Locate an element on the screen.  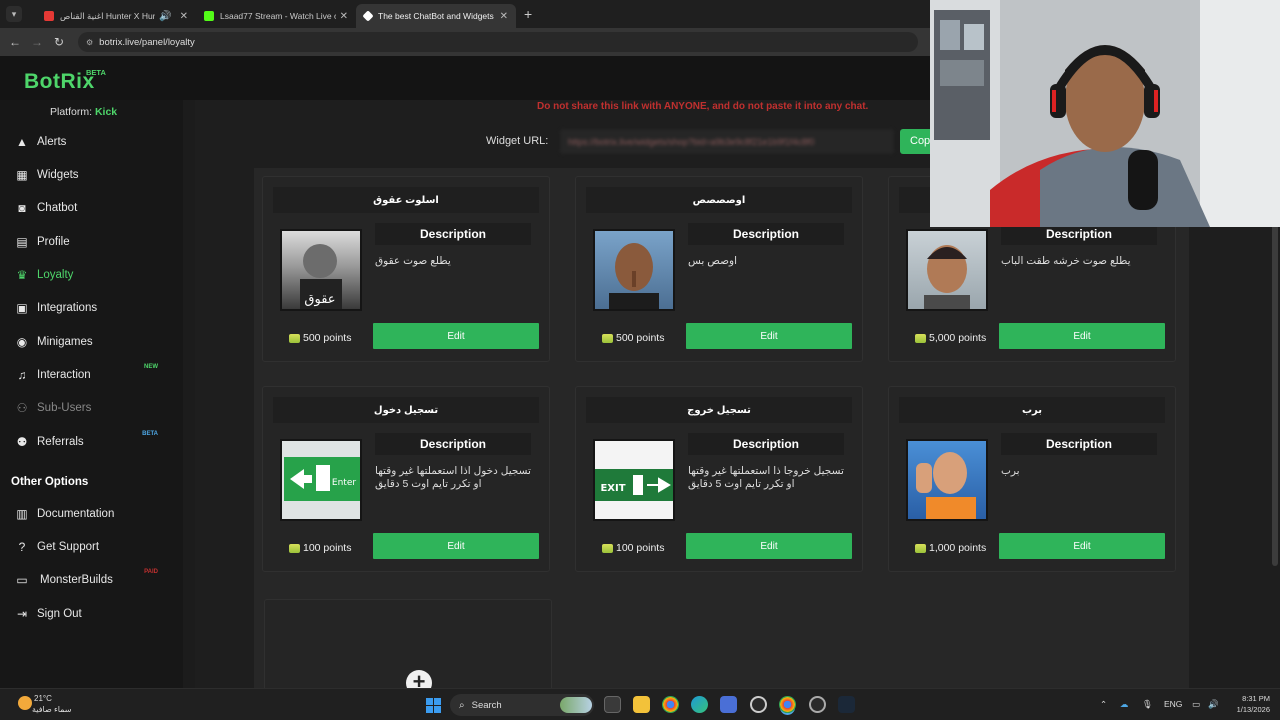
edge-icon is located at coordinates (699, 704).